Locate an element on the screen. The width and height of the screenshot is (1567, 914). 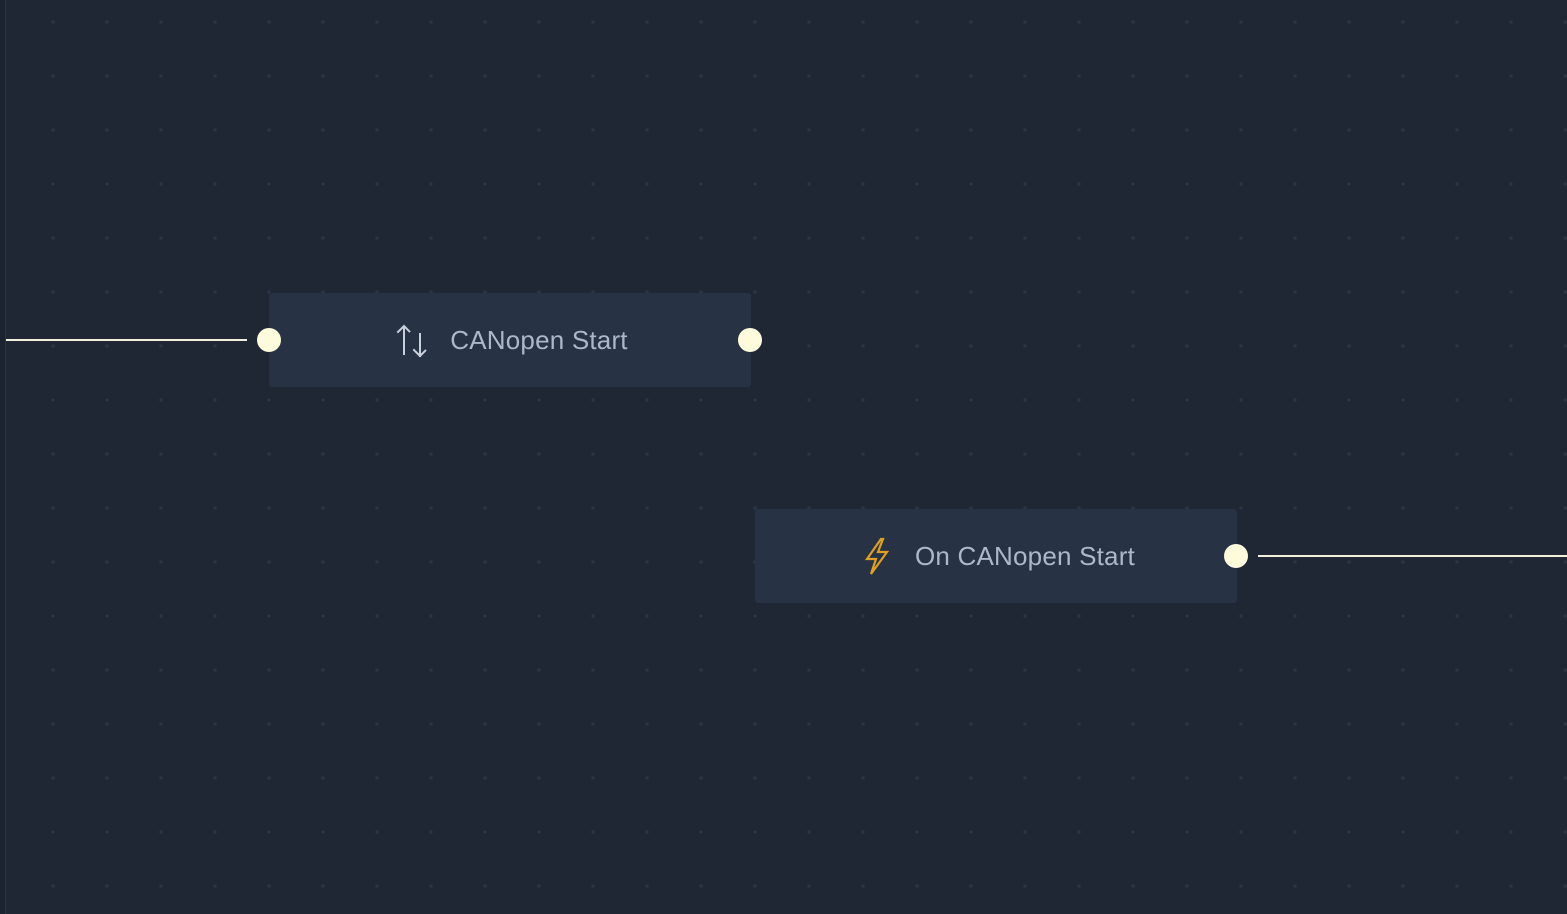
node-canopen-start: CANopen Start is located at coordinates (510, 340).